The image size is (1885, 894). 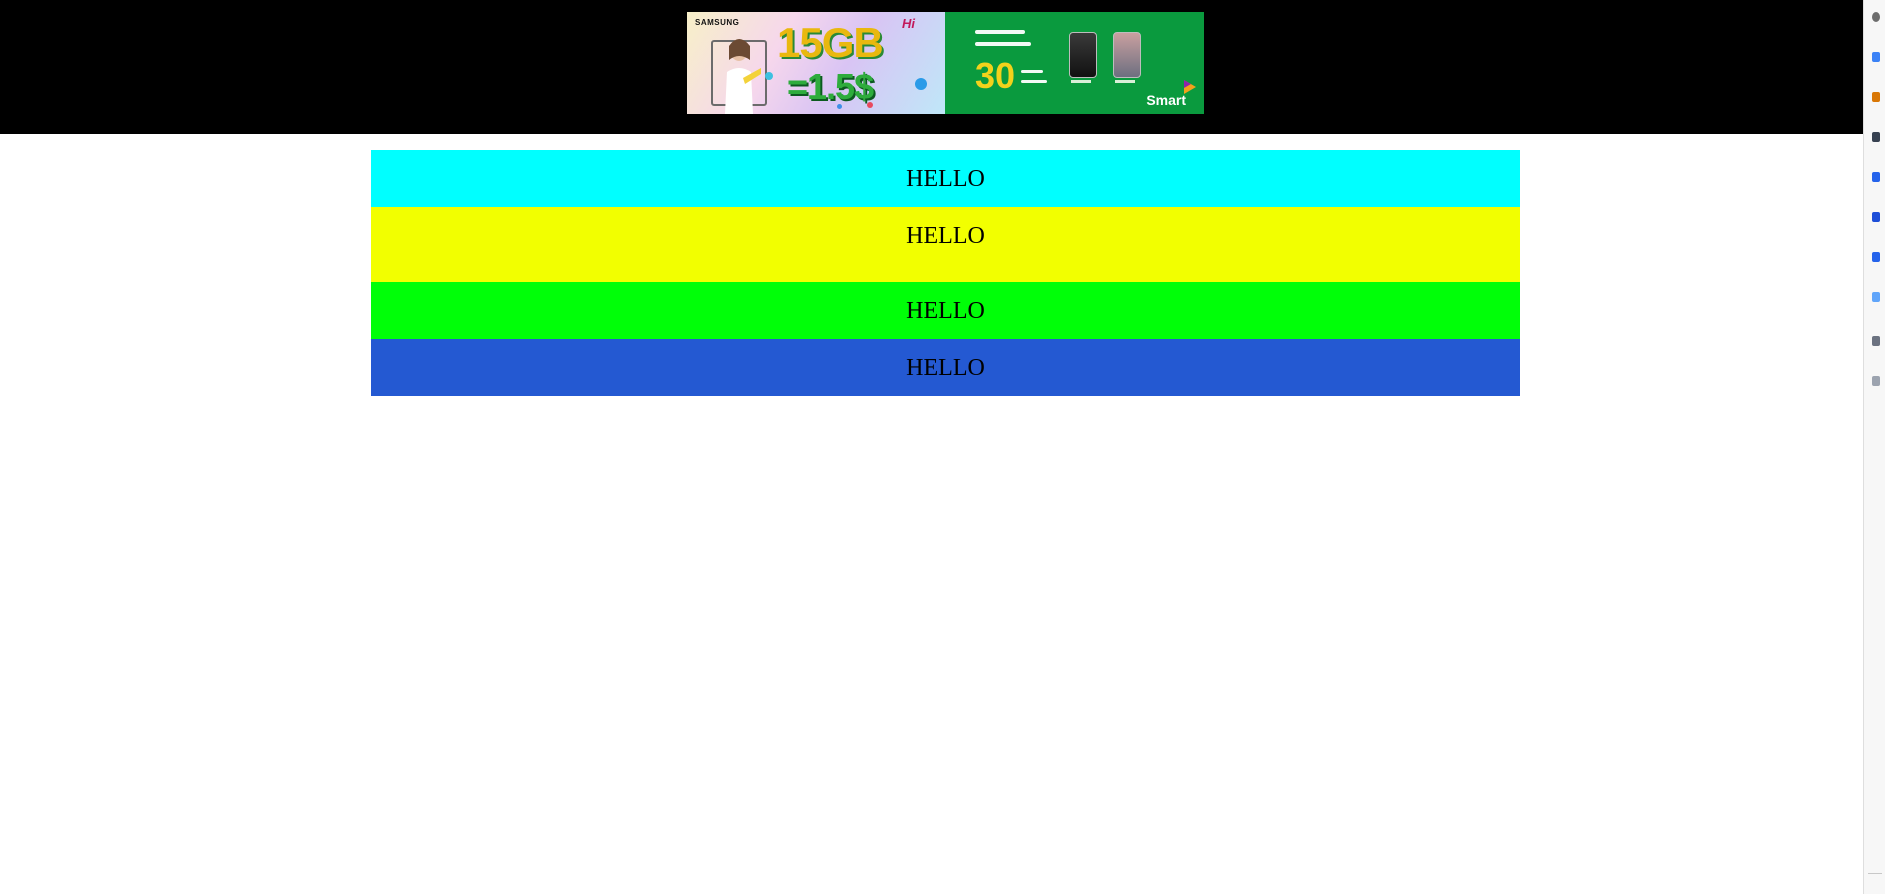 What do you see at coordinates (995, 75) in the screenshot?
I see `days-count-text: 30` at bounding box center [995, 75].